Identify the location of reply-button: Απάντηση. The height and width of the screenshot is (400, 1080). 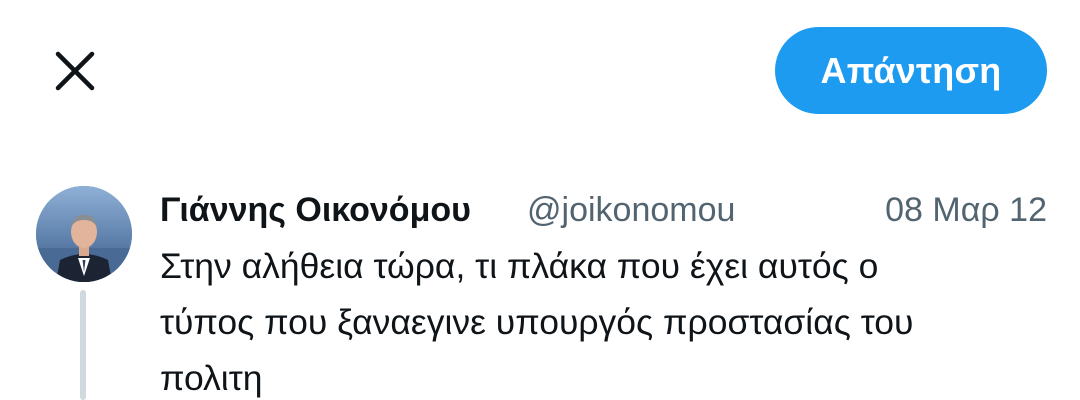
(911, 70).